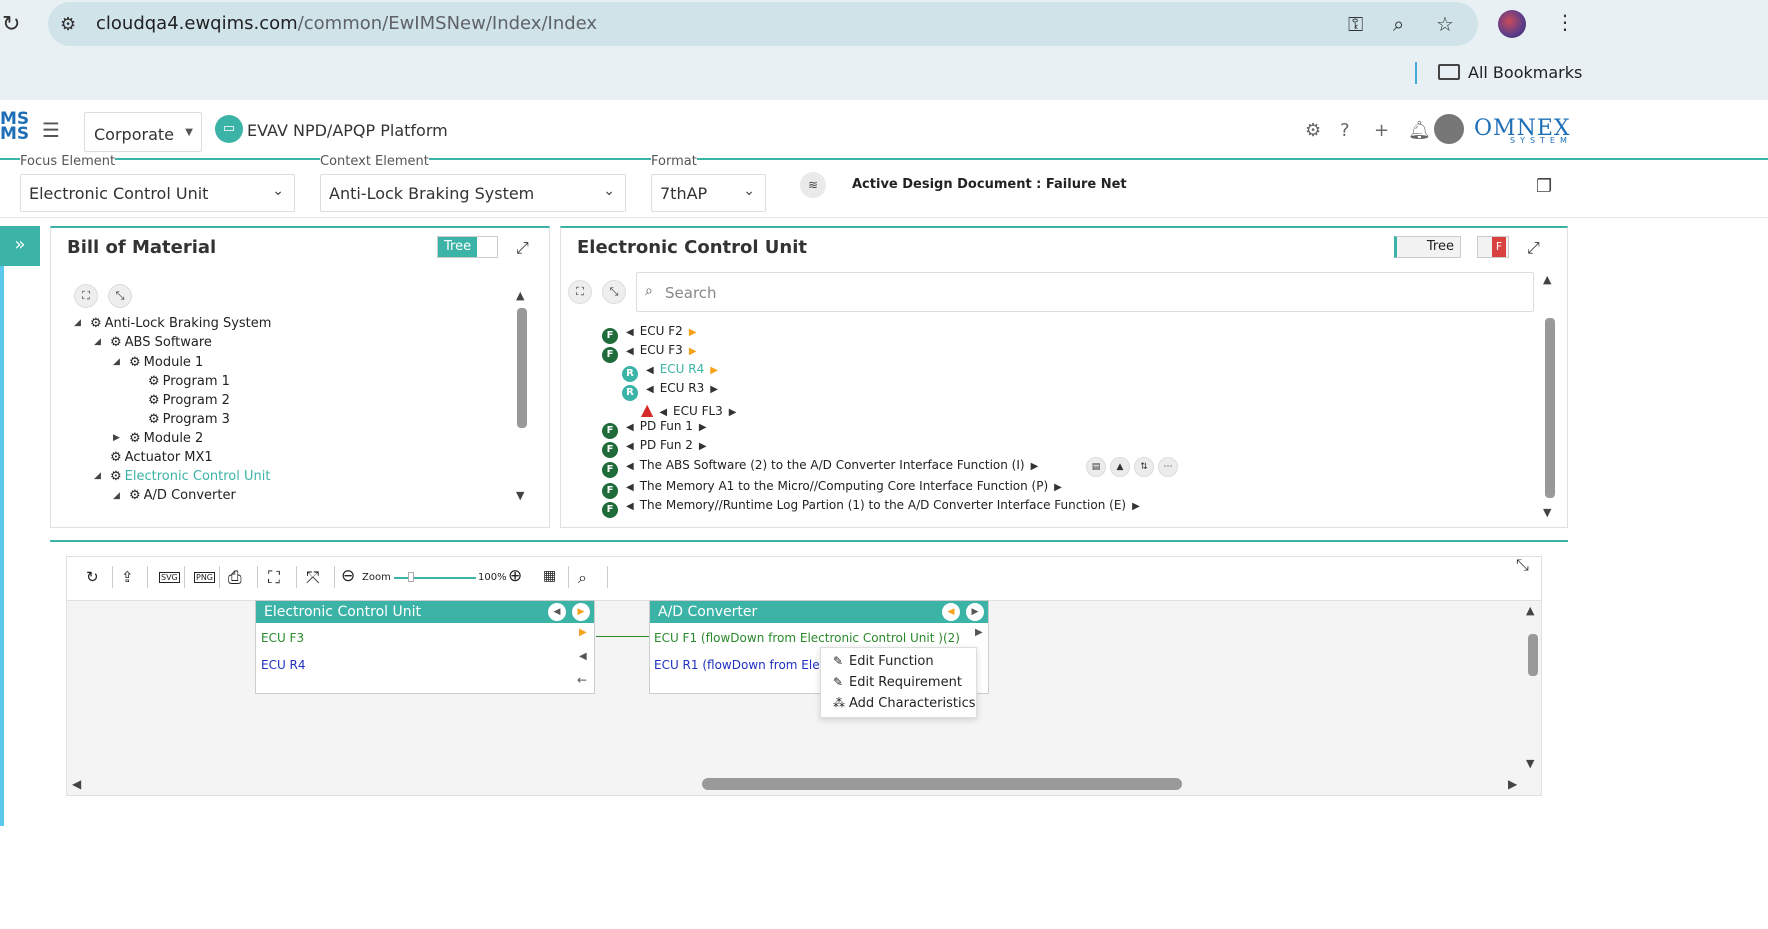  What do you see at coordinates (1565, 22) in the screenshot?
I see `browser-menu-icon: ⋮` at bounding box center [1565, 22].